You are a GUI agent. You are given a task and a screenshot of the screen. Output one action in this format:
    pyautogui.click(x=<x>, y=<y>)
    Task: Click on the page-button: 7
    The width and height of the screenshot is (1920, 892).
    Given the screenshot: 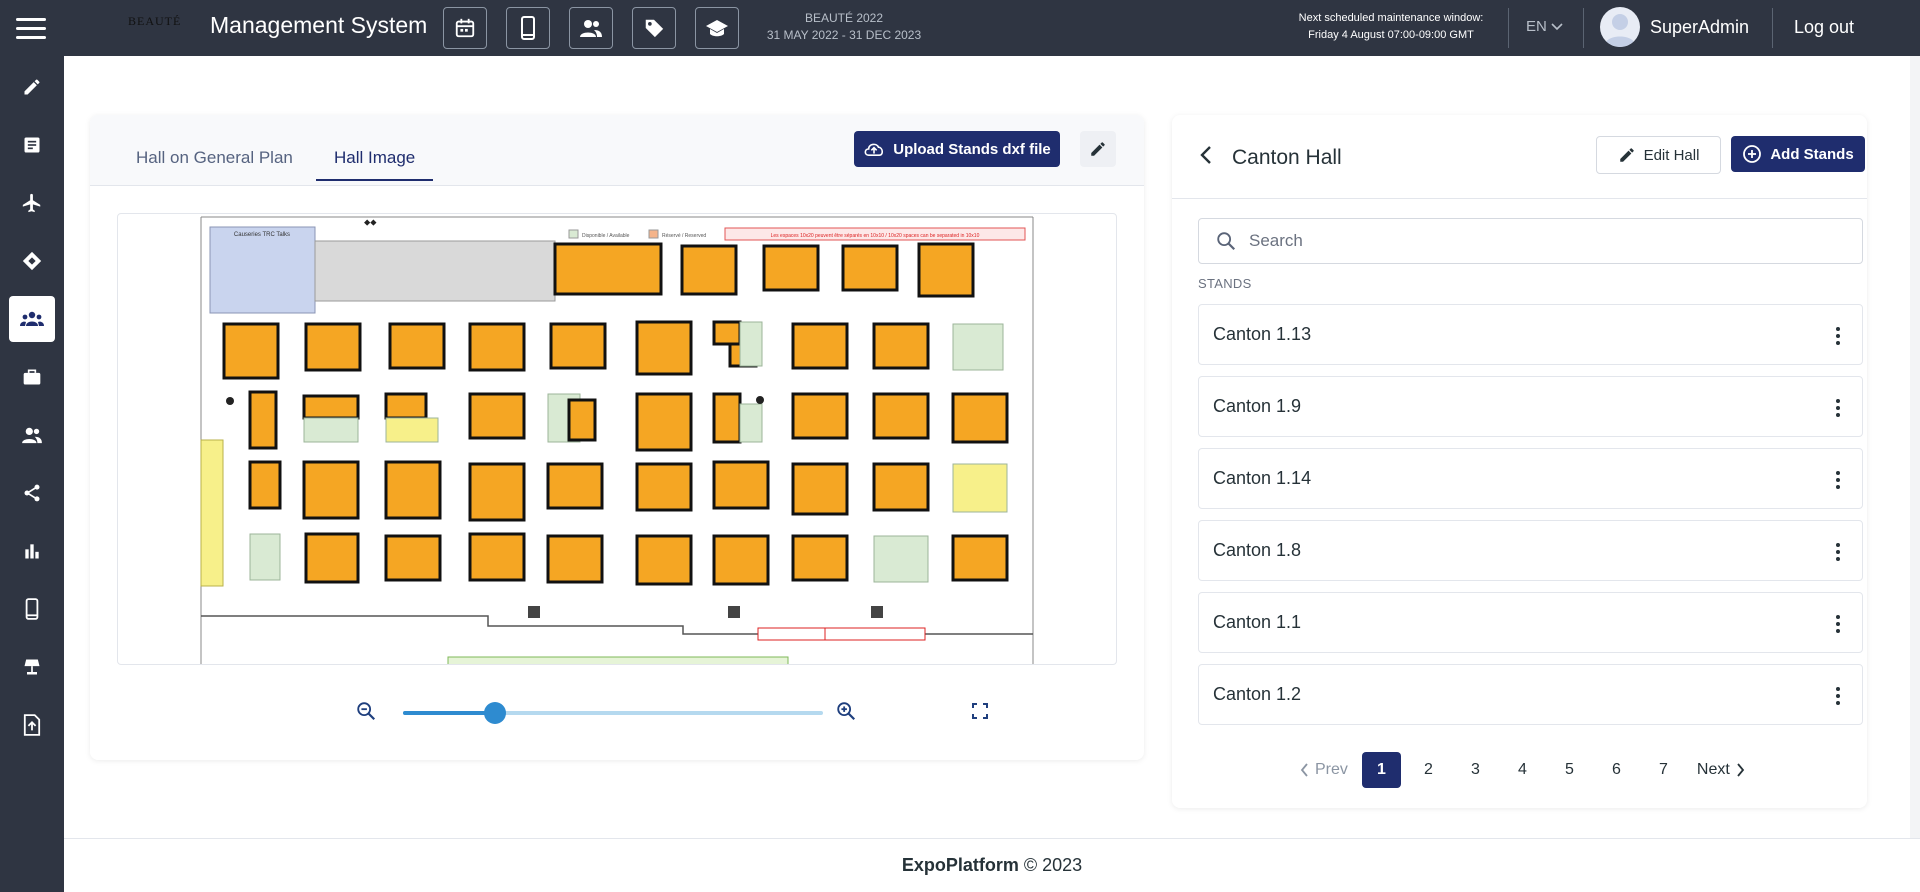 What is the action you would take?
    pyautogui.click(x=1663, y=770)
    